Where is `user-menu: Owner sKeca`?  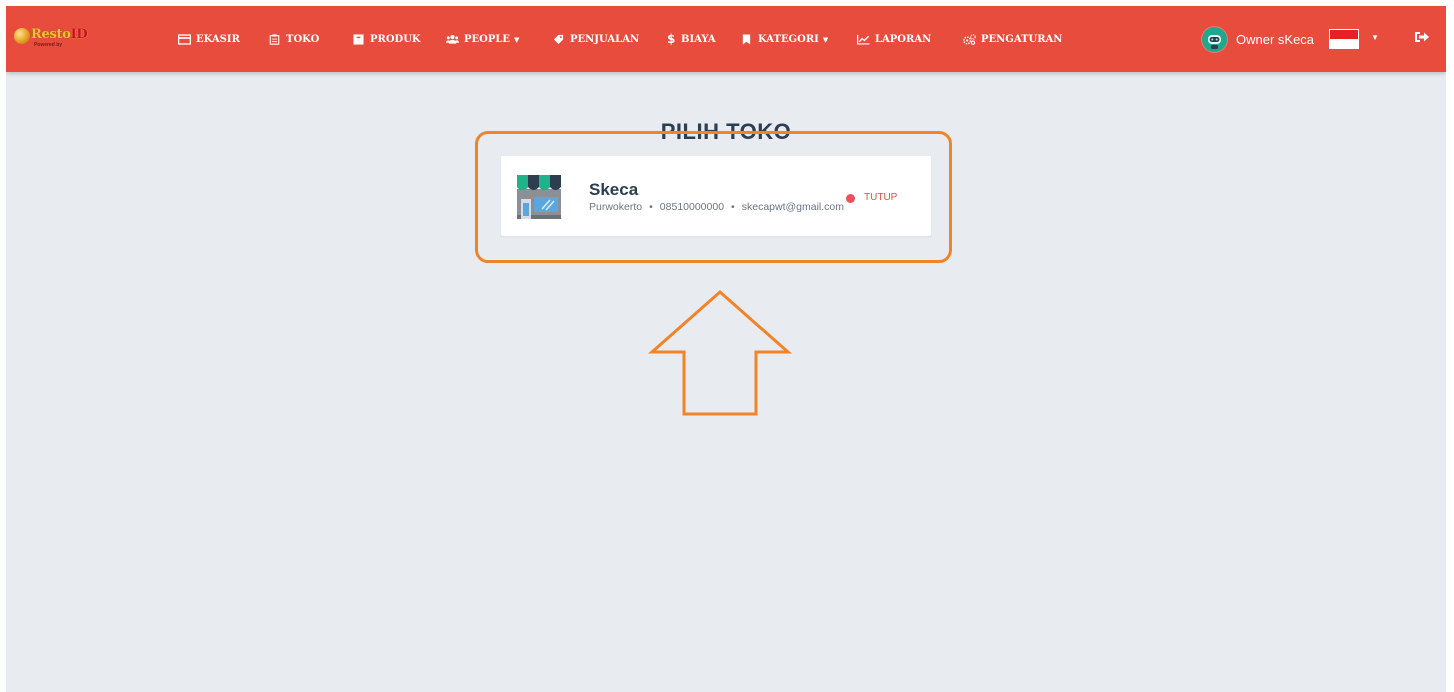
user-menu: Owner sKeca is located at coordinates (1258, 39).